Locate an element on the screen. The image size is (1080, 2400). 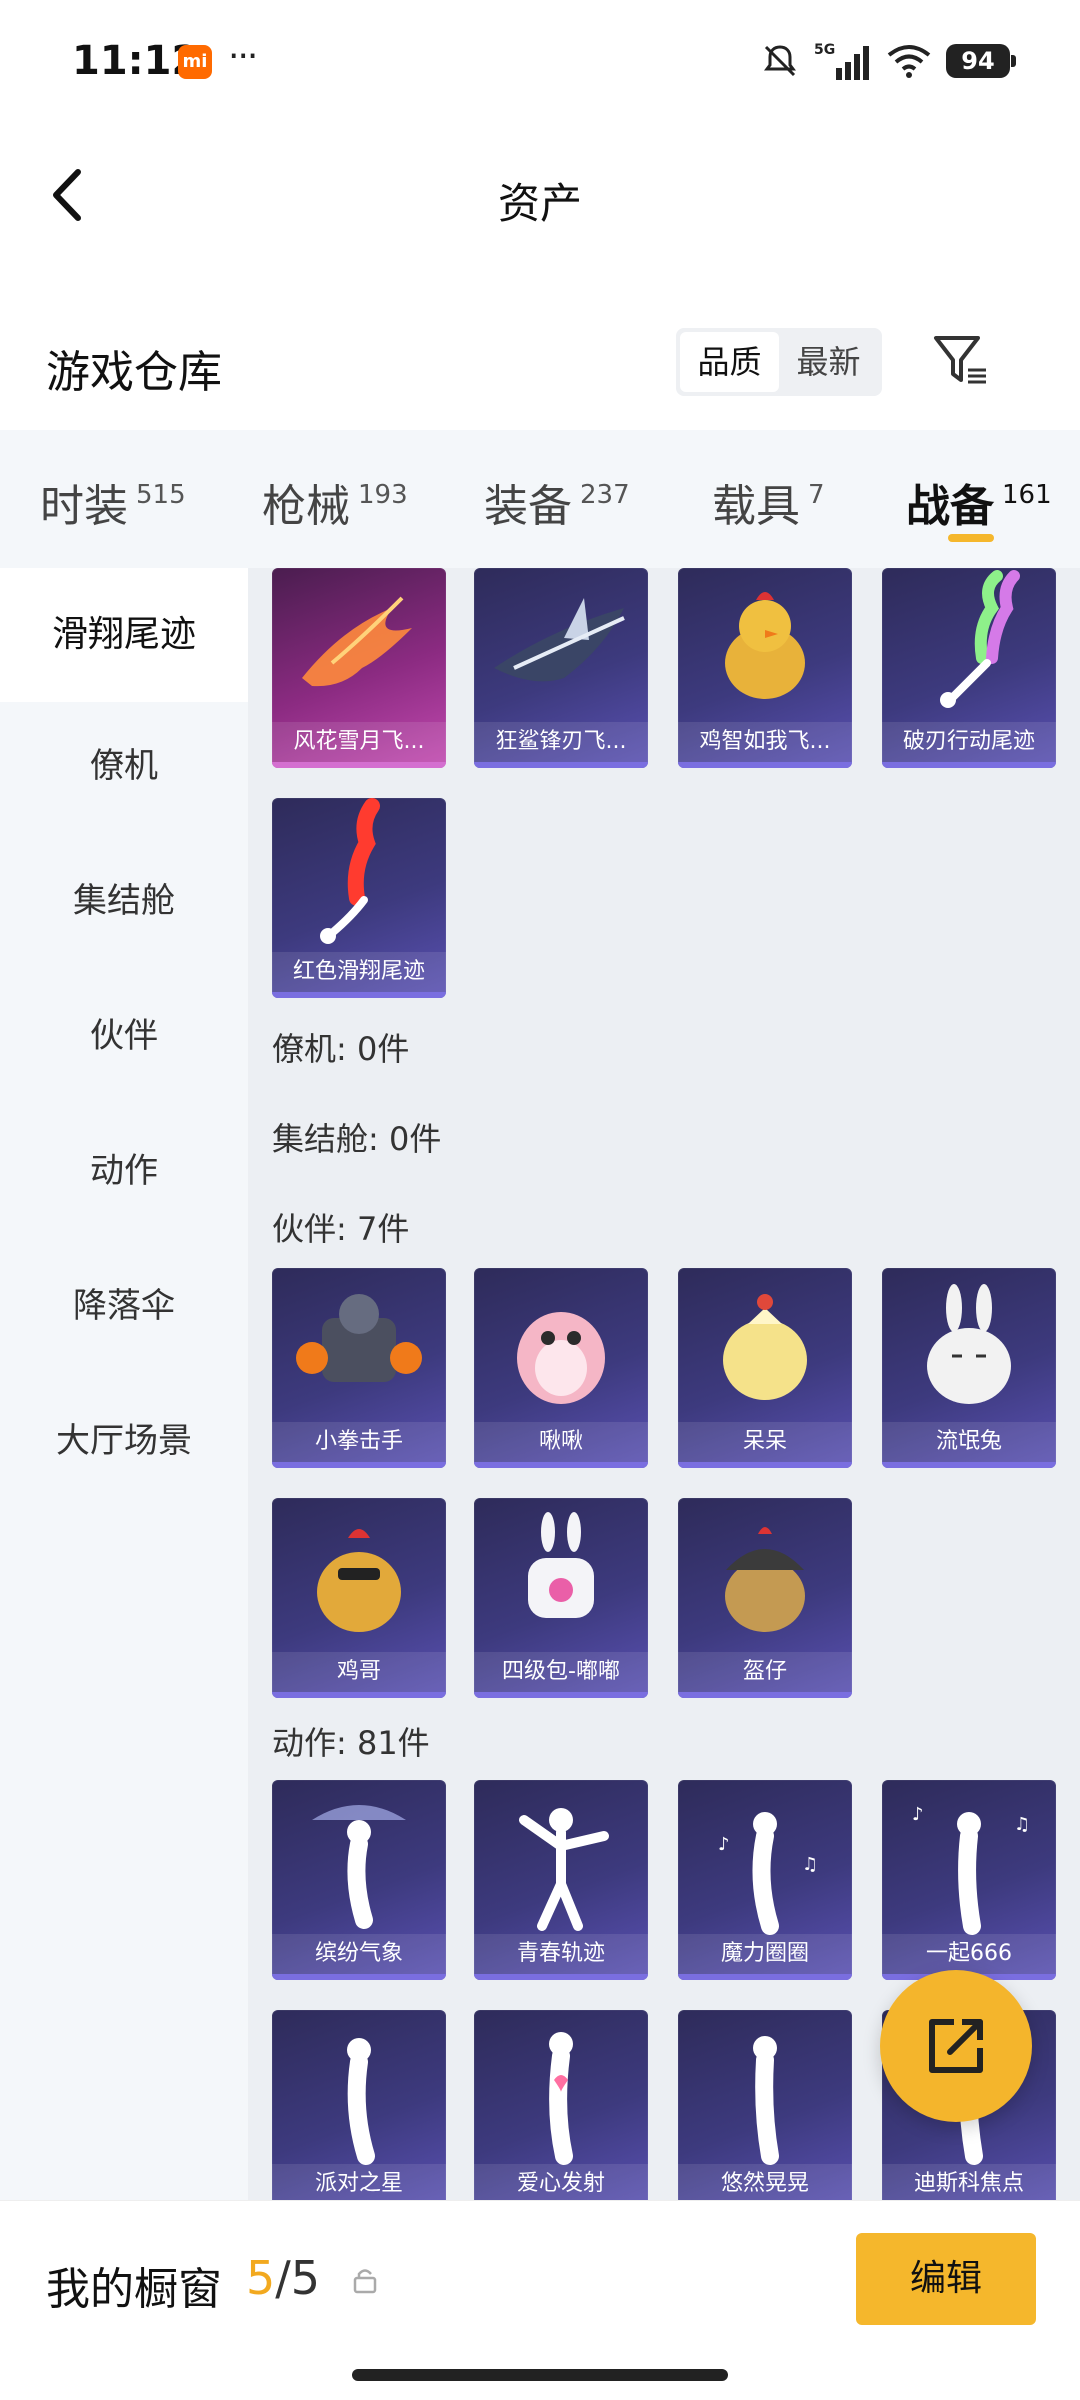
item-card: 派对之星 is located at coordinates (359, 2105).